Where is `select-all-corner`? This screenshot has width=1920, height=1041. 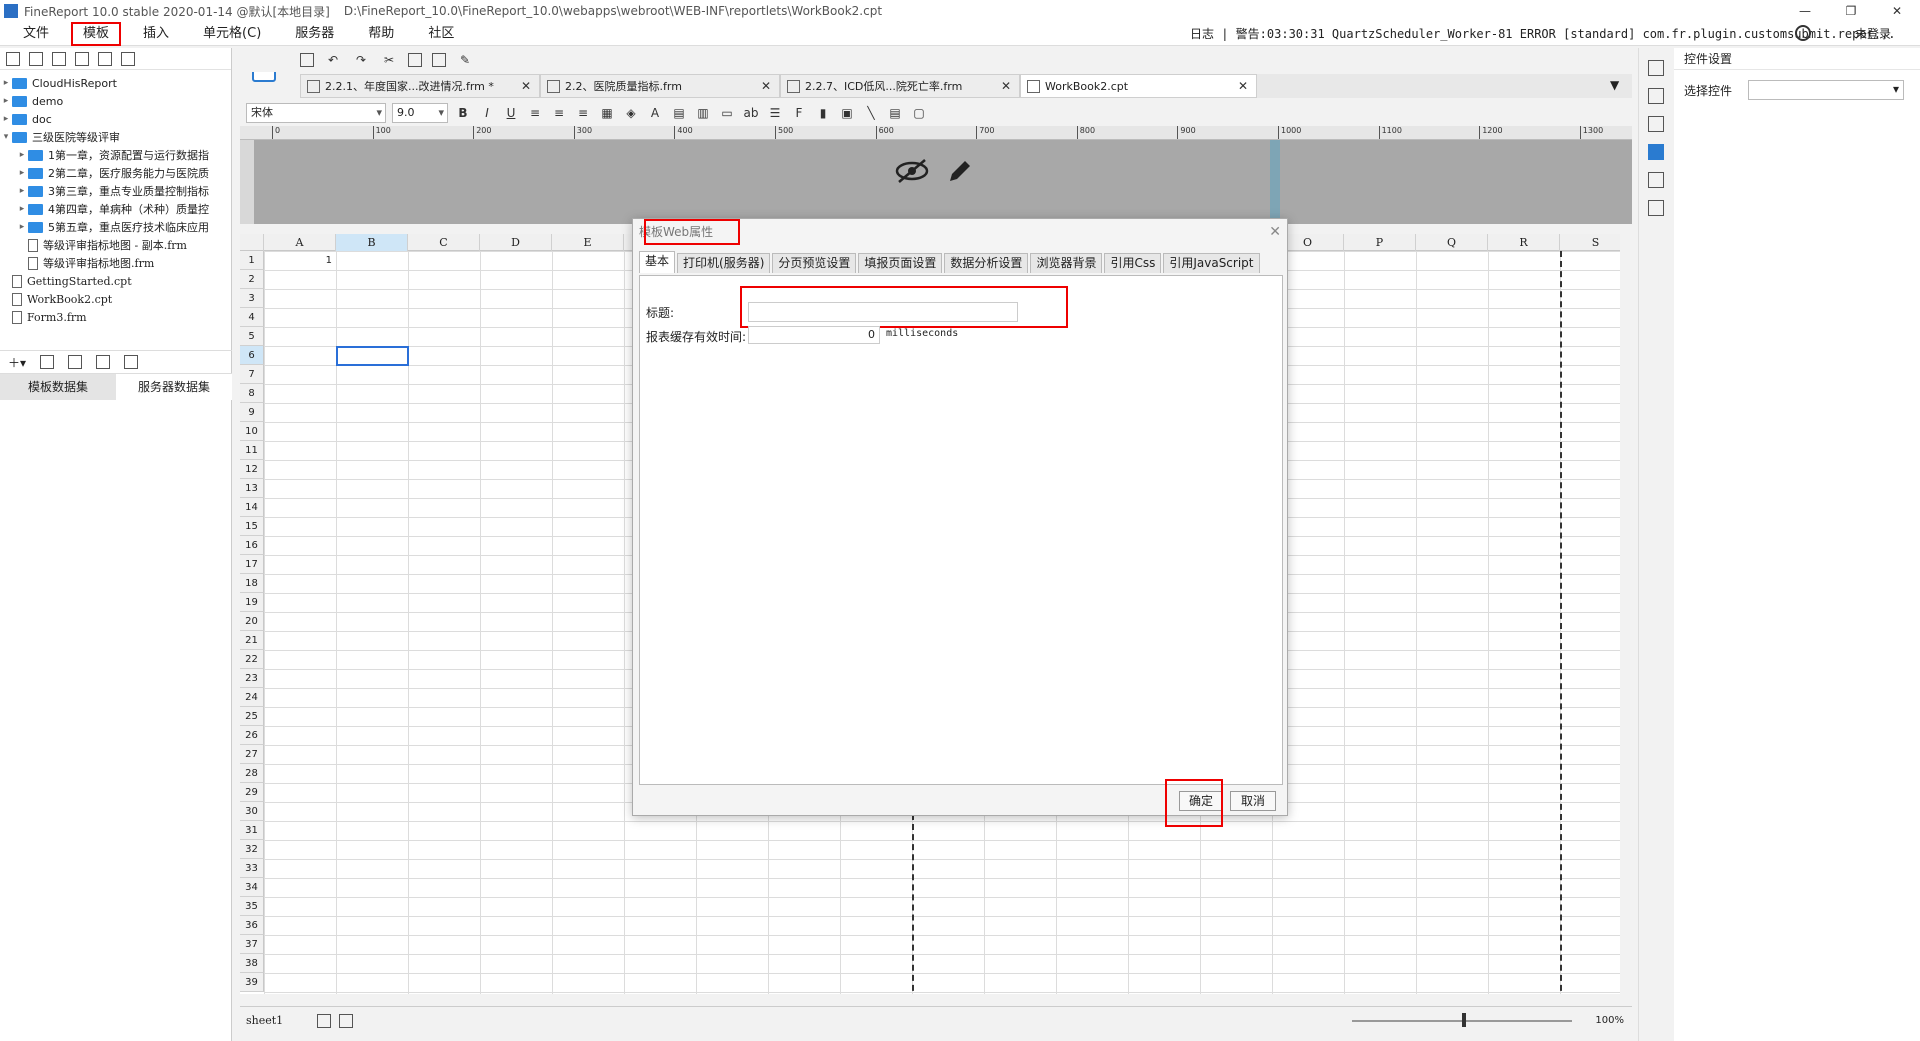
select-all-corner is located at coordinates (252, 242).